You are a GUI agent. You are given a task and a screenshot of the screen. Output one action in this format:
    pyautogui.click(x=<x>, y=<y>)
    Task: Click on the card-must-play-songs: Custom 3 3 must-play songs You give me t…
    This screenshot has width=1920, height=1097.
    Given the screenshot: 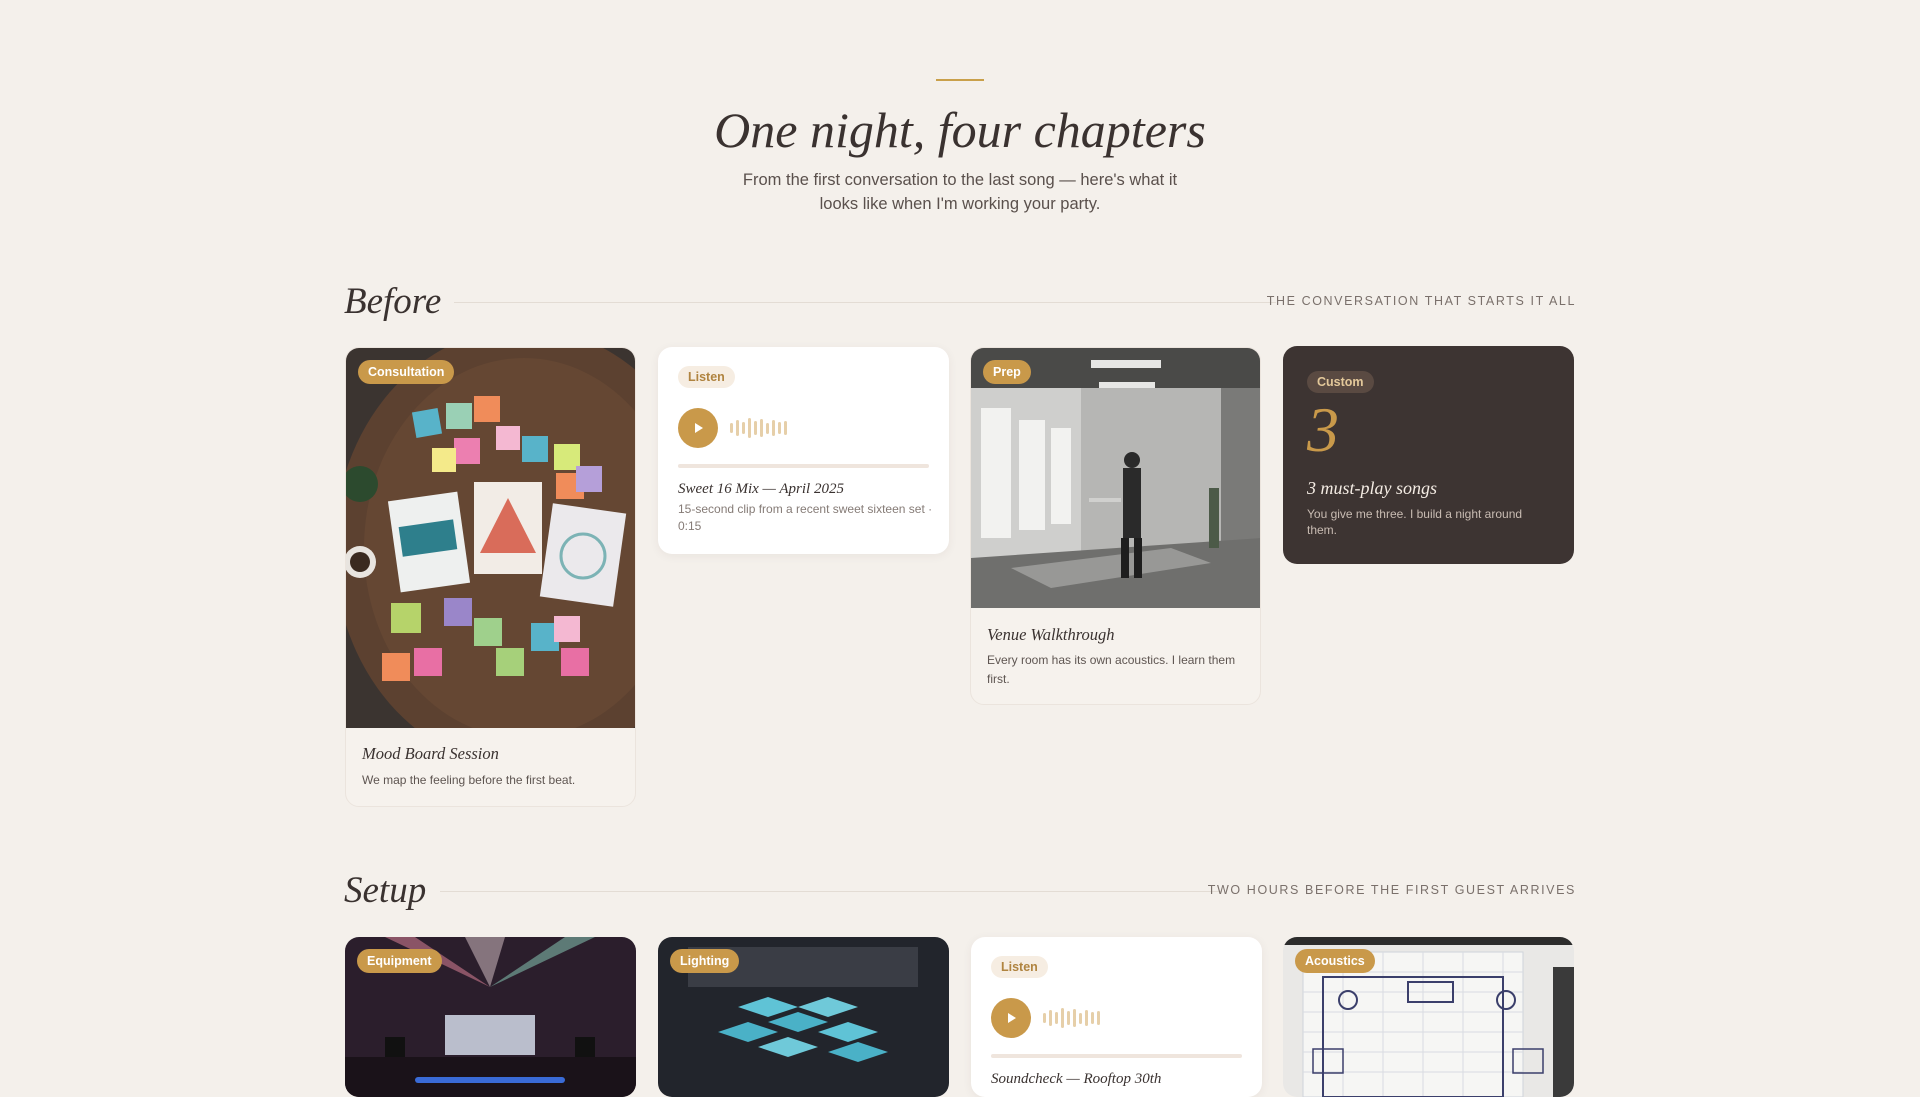 What is the action you would take?
    pyautogui.click(x=1428, y=455)
    